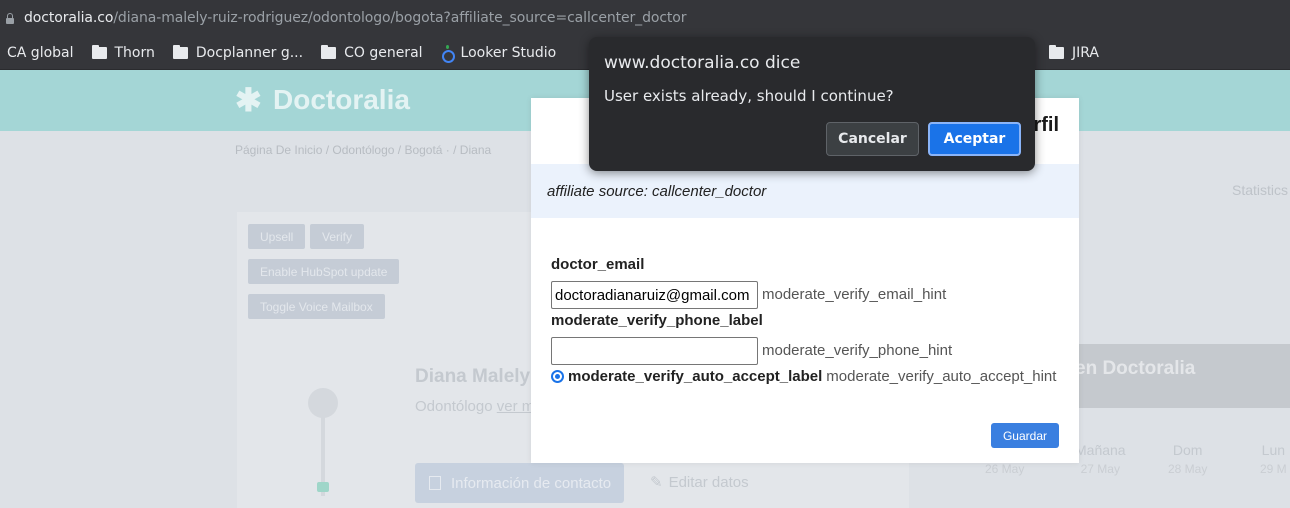  I want to click on calendar-day: Lun 29 M, so click(1273, 459).